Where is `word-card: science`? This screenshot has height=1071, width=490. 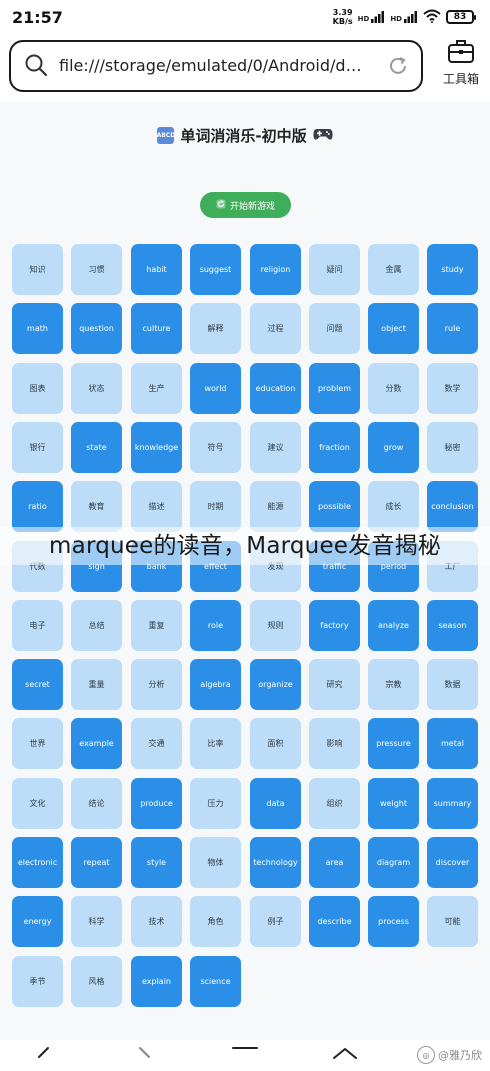 word-card: science is located at coordinates (215, 981).